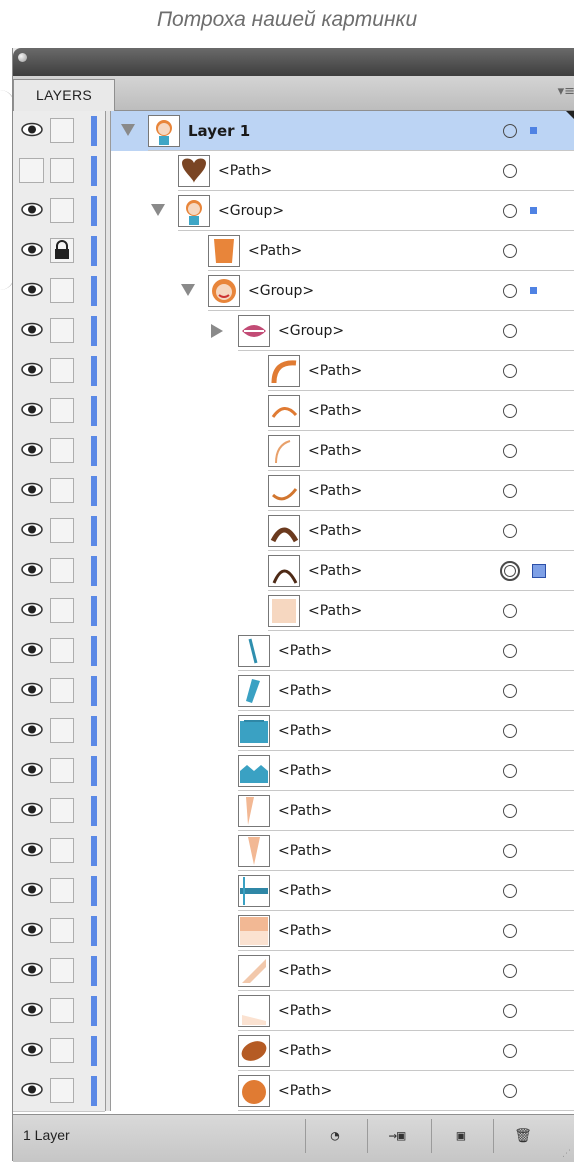 This screenshot has height=1162, width=574. What do you see at coordinates (22, 57) in the screenshot?
I see `close-panel-icon` at bounding box center [22, 57].